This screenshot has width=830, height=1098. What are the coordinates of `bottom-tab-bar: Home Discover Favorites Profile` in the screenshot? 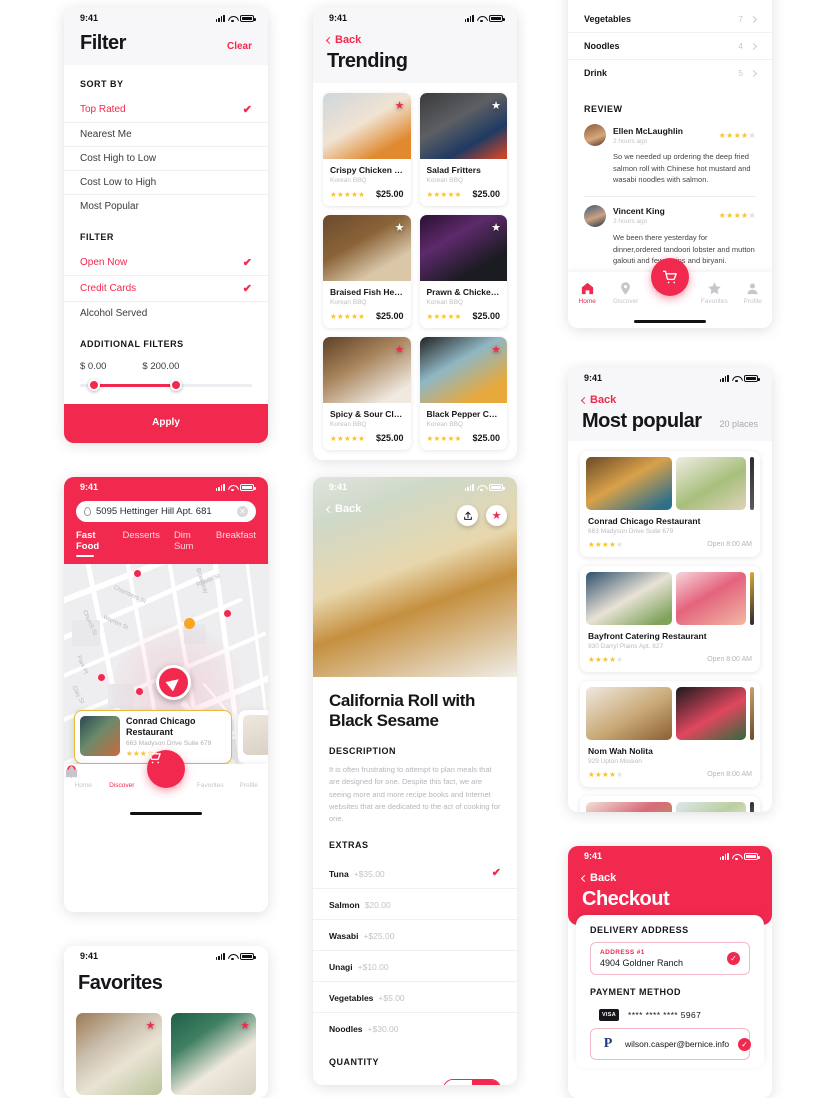 It's located at (166, 785).